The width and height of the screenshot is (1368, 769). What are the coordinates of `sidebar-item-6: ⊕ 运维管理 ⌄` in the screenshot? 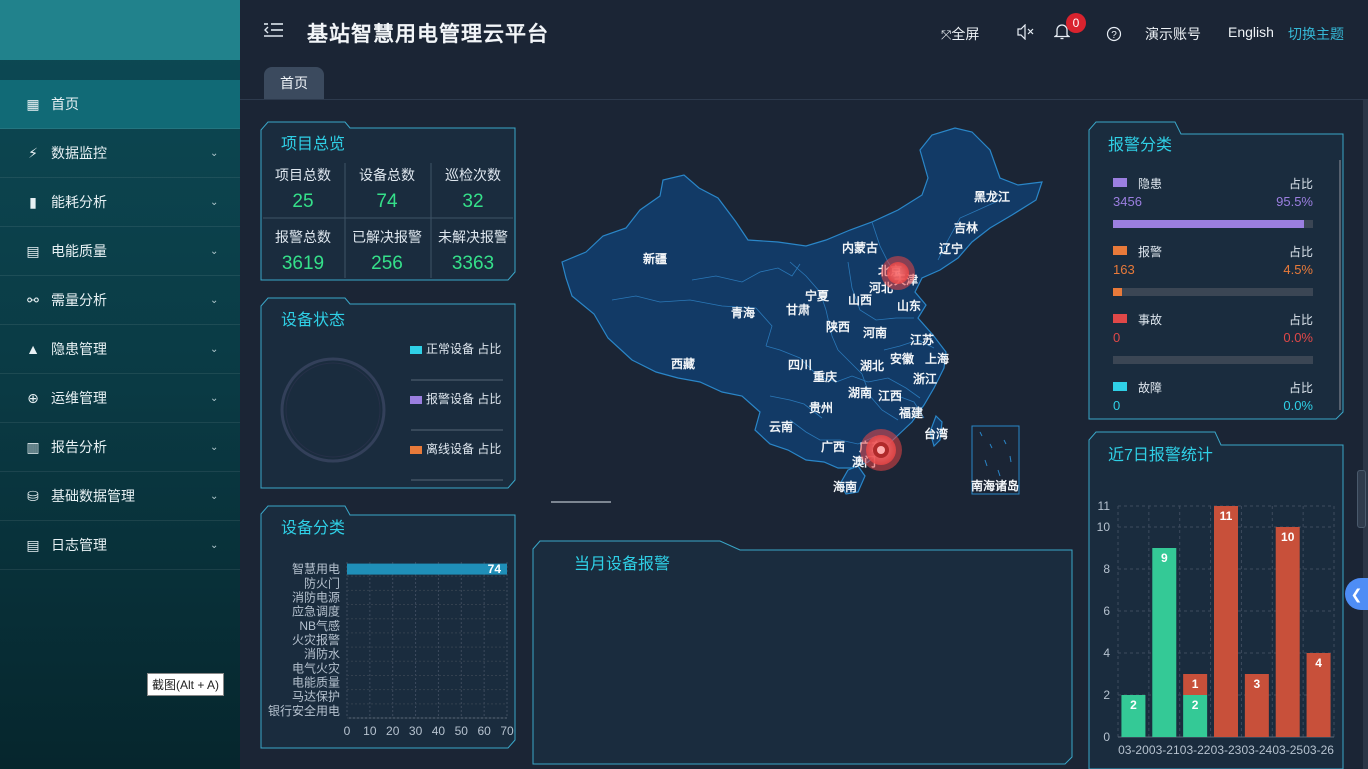 It's located at (120, 398).